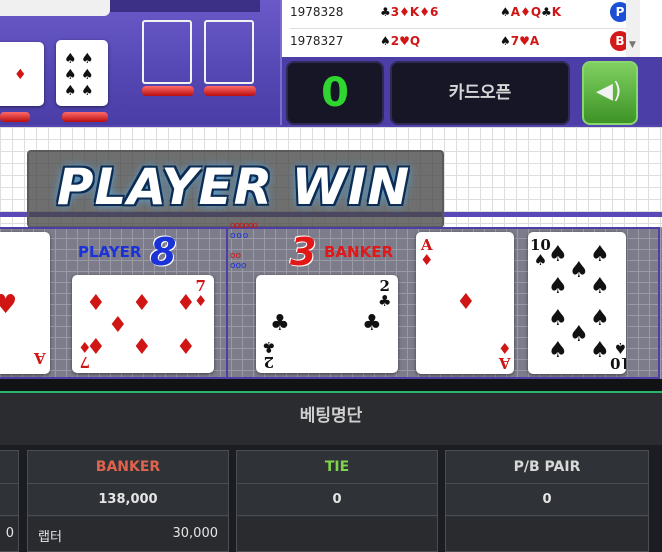 This screenshot has width=662, height=552. Describe the element at coordinates (40, 358) in the screenshot. I see `card-rank: A` at that location.